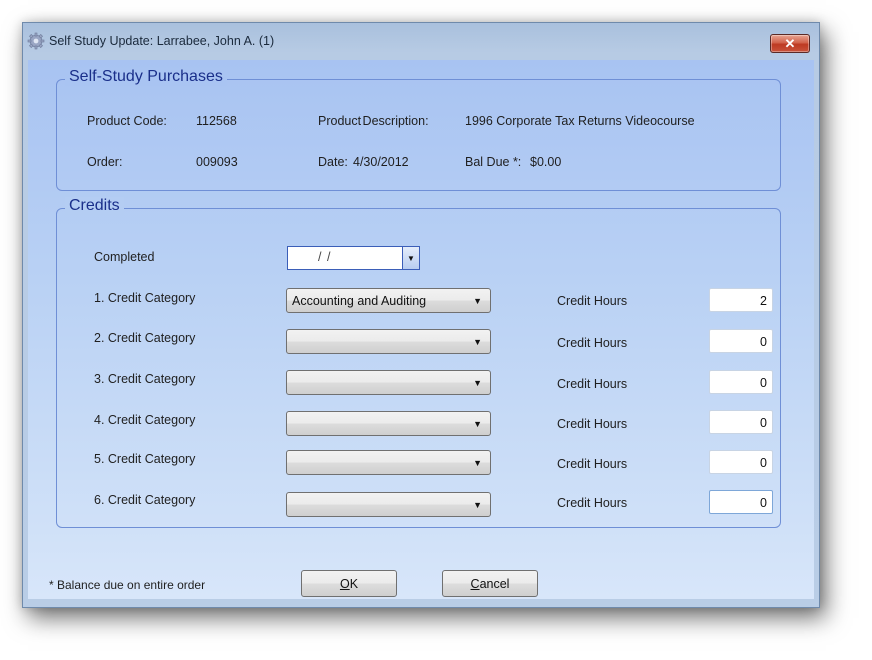 The image size is (872, 660). I want to click on credit-category-5-label: 5. Credit Category, so click(145, 459).